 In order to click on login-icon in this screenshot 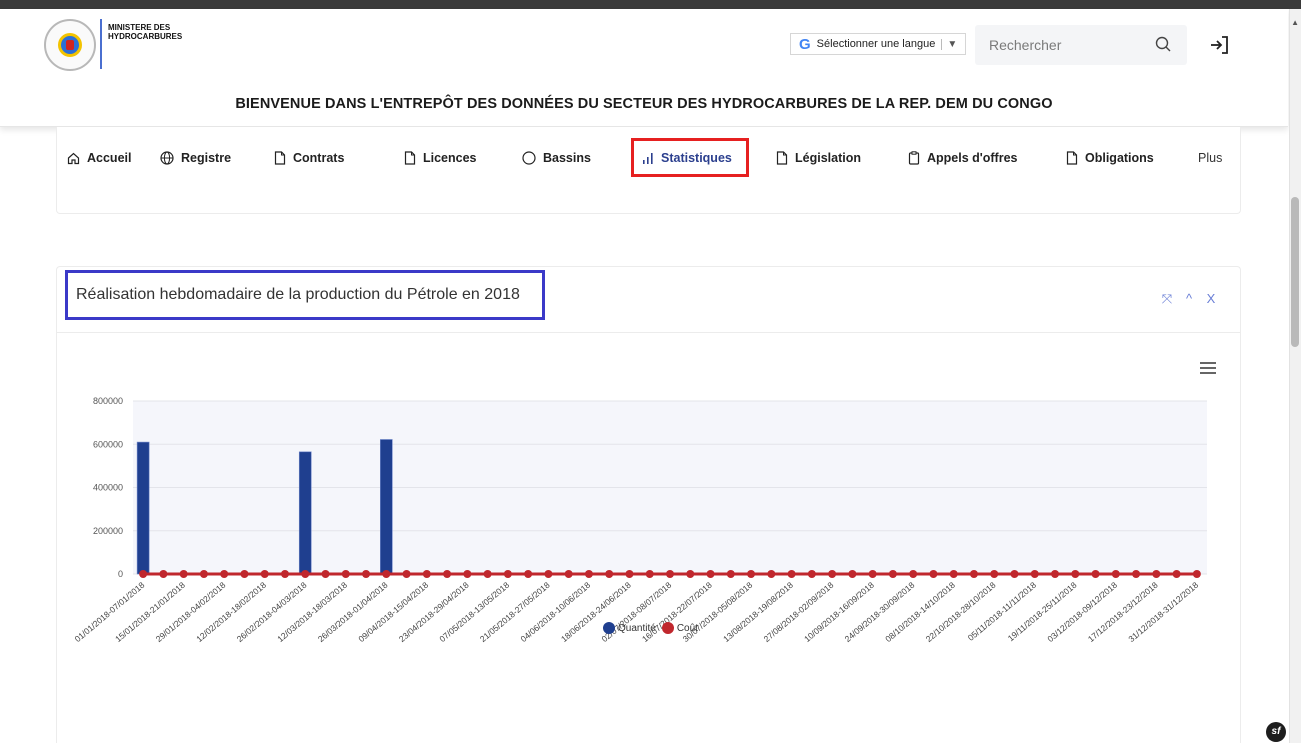, I will do `click(1219, 45)`.